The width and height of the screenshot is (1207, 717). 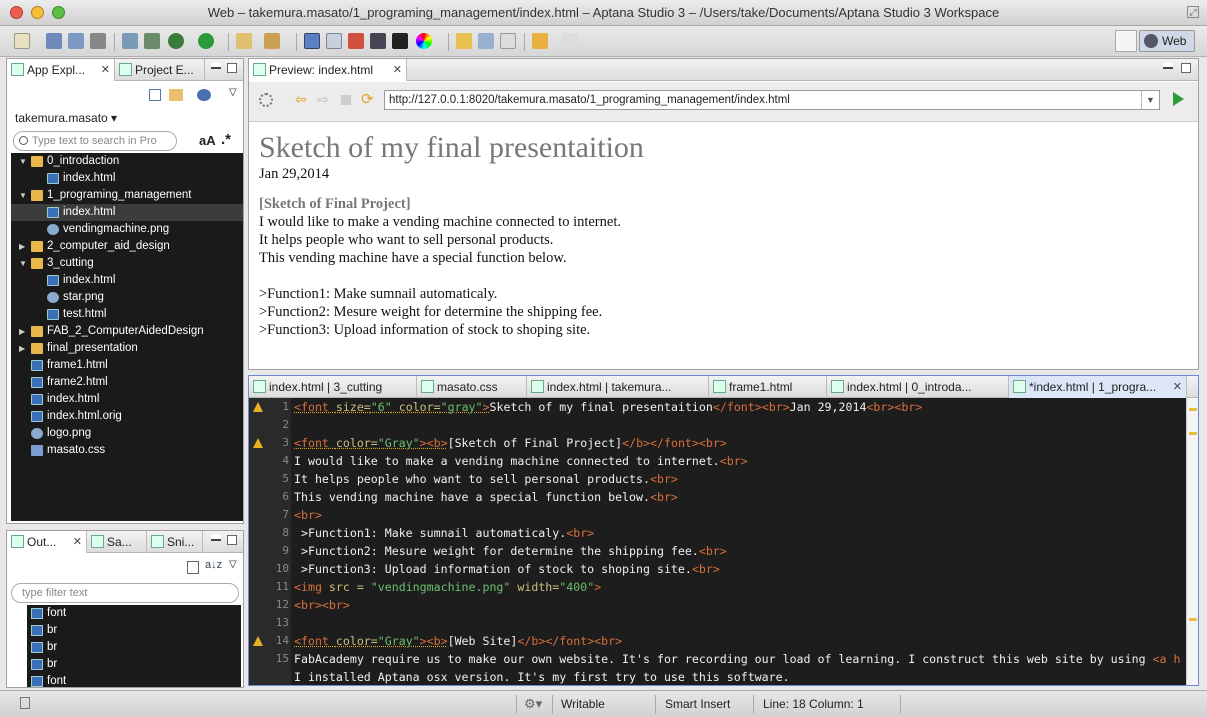 What do you see at coordinates (508, 41) in the screenshot?
I see `show-whitespace-icon` at bounding box center [508, 41].